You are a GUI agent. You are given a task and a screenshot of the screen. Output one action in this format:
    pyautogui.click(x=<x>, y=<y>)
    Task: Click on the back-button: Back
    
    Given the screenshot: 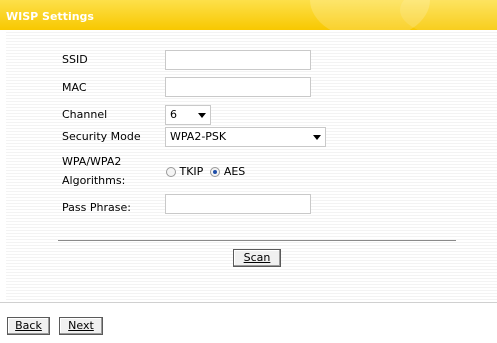 What is the action you would take?
    pyautogui.click(x=28, y=326)
    